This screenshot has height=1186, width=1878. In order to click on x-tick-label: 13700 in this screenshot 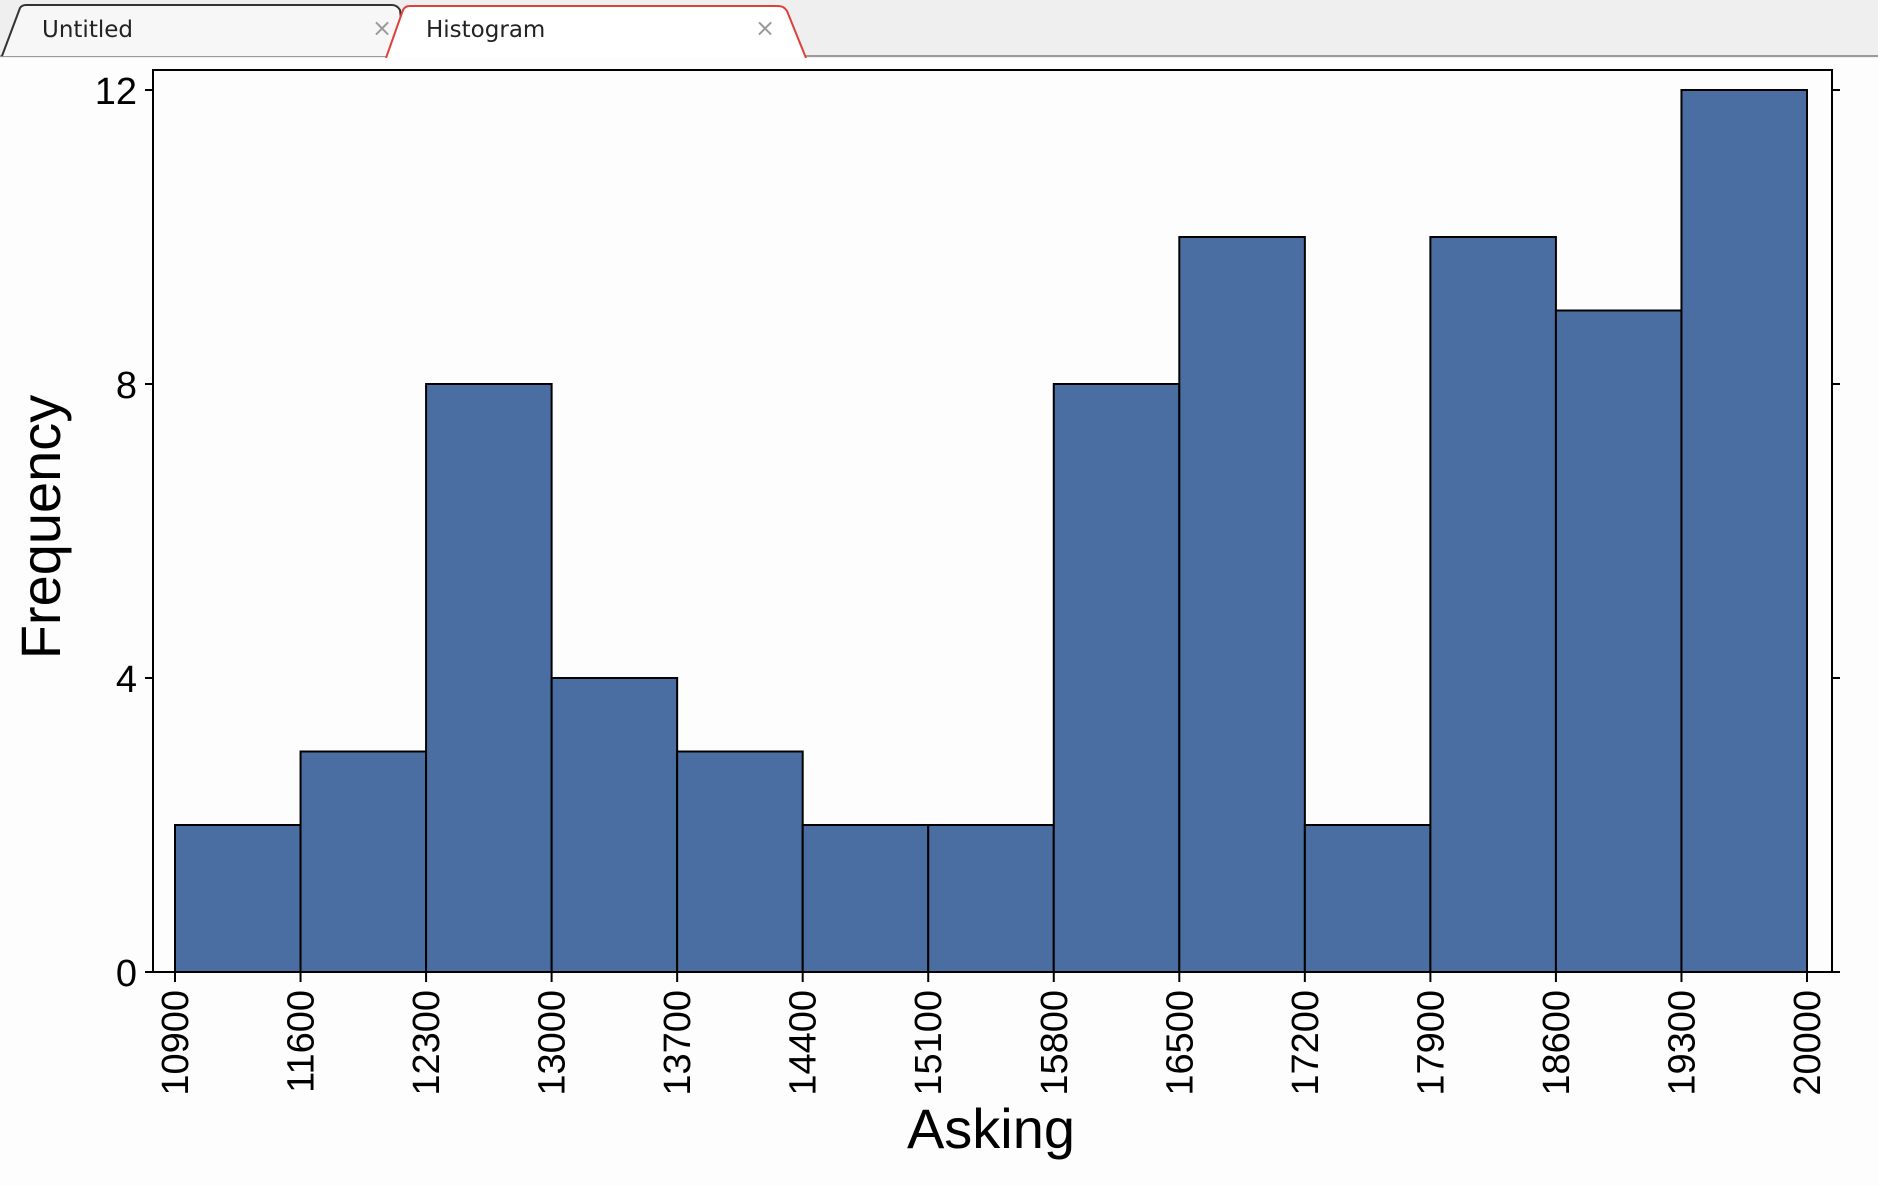, I will do `click(678, 1043)`.